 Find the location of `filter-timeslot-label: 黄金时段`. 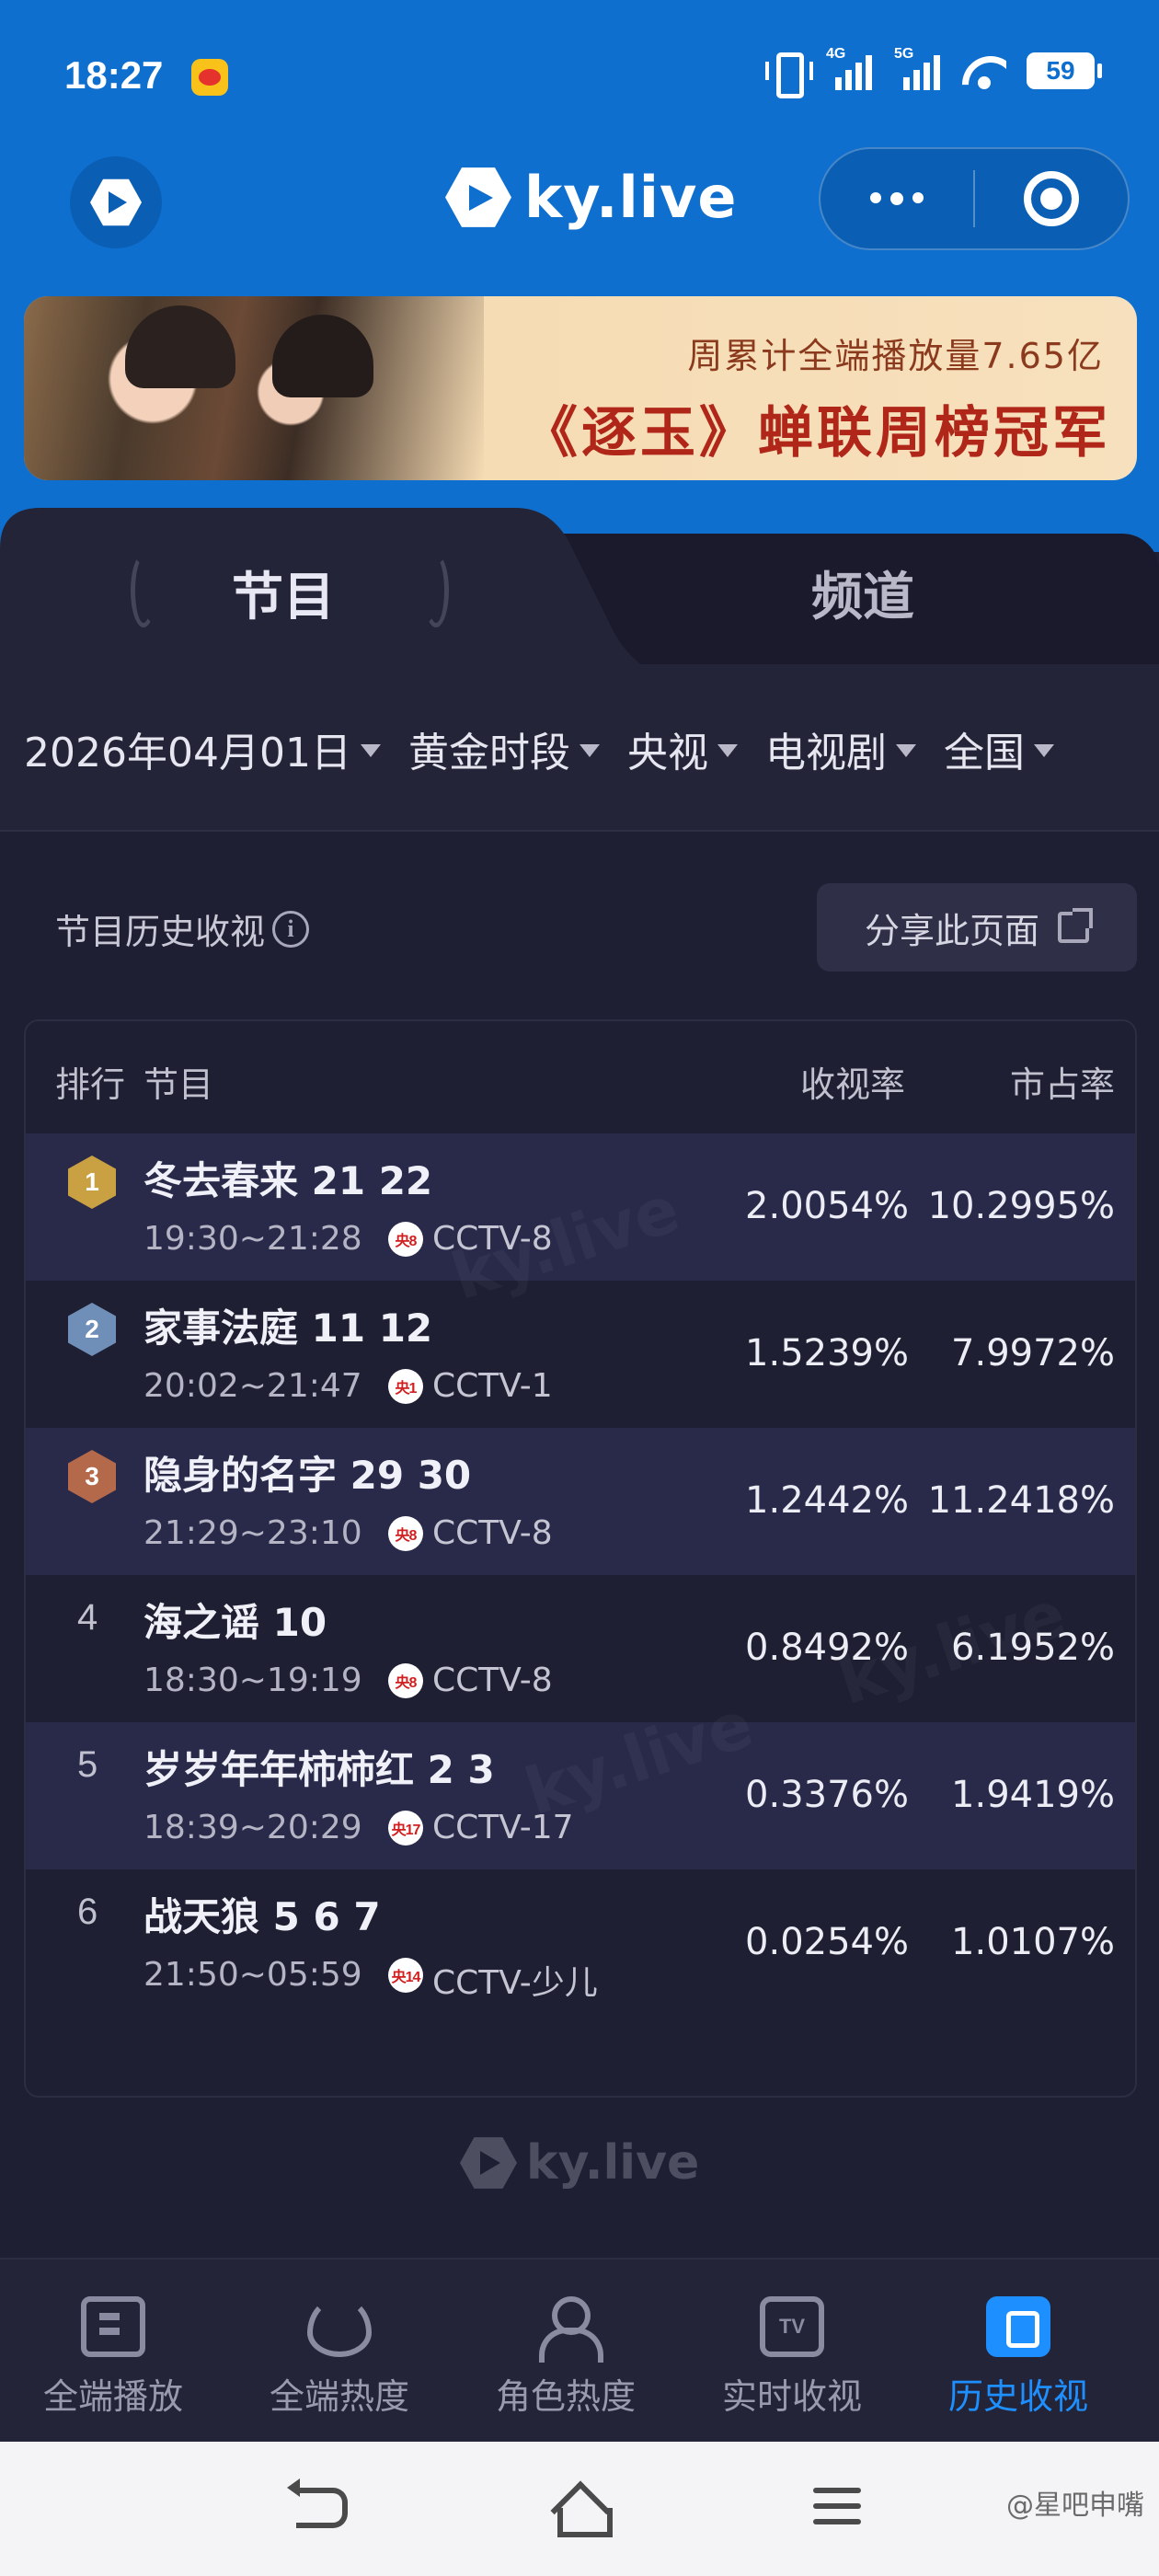

filter-timeslot-label: 黄金时段 is located at coordinates (488, 753).